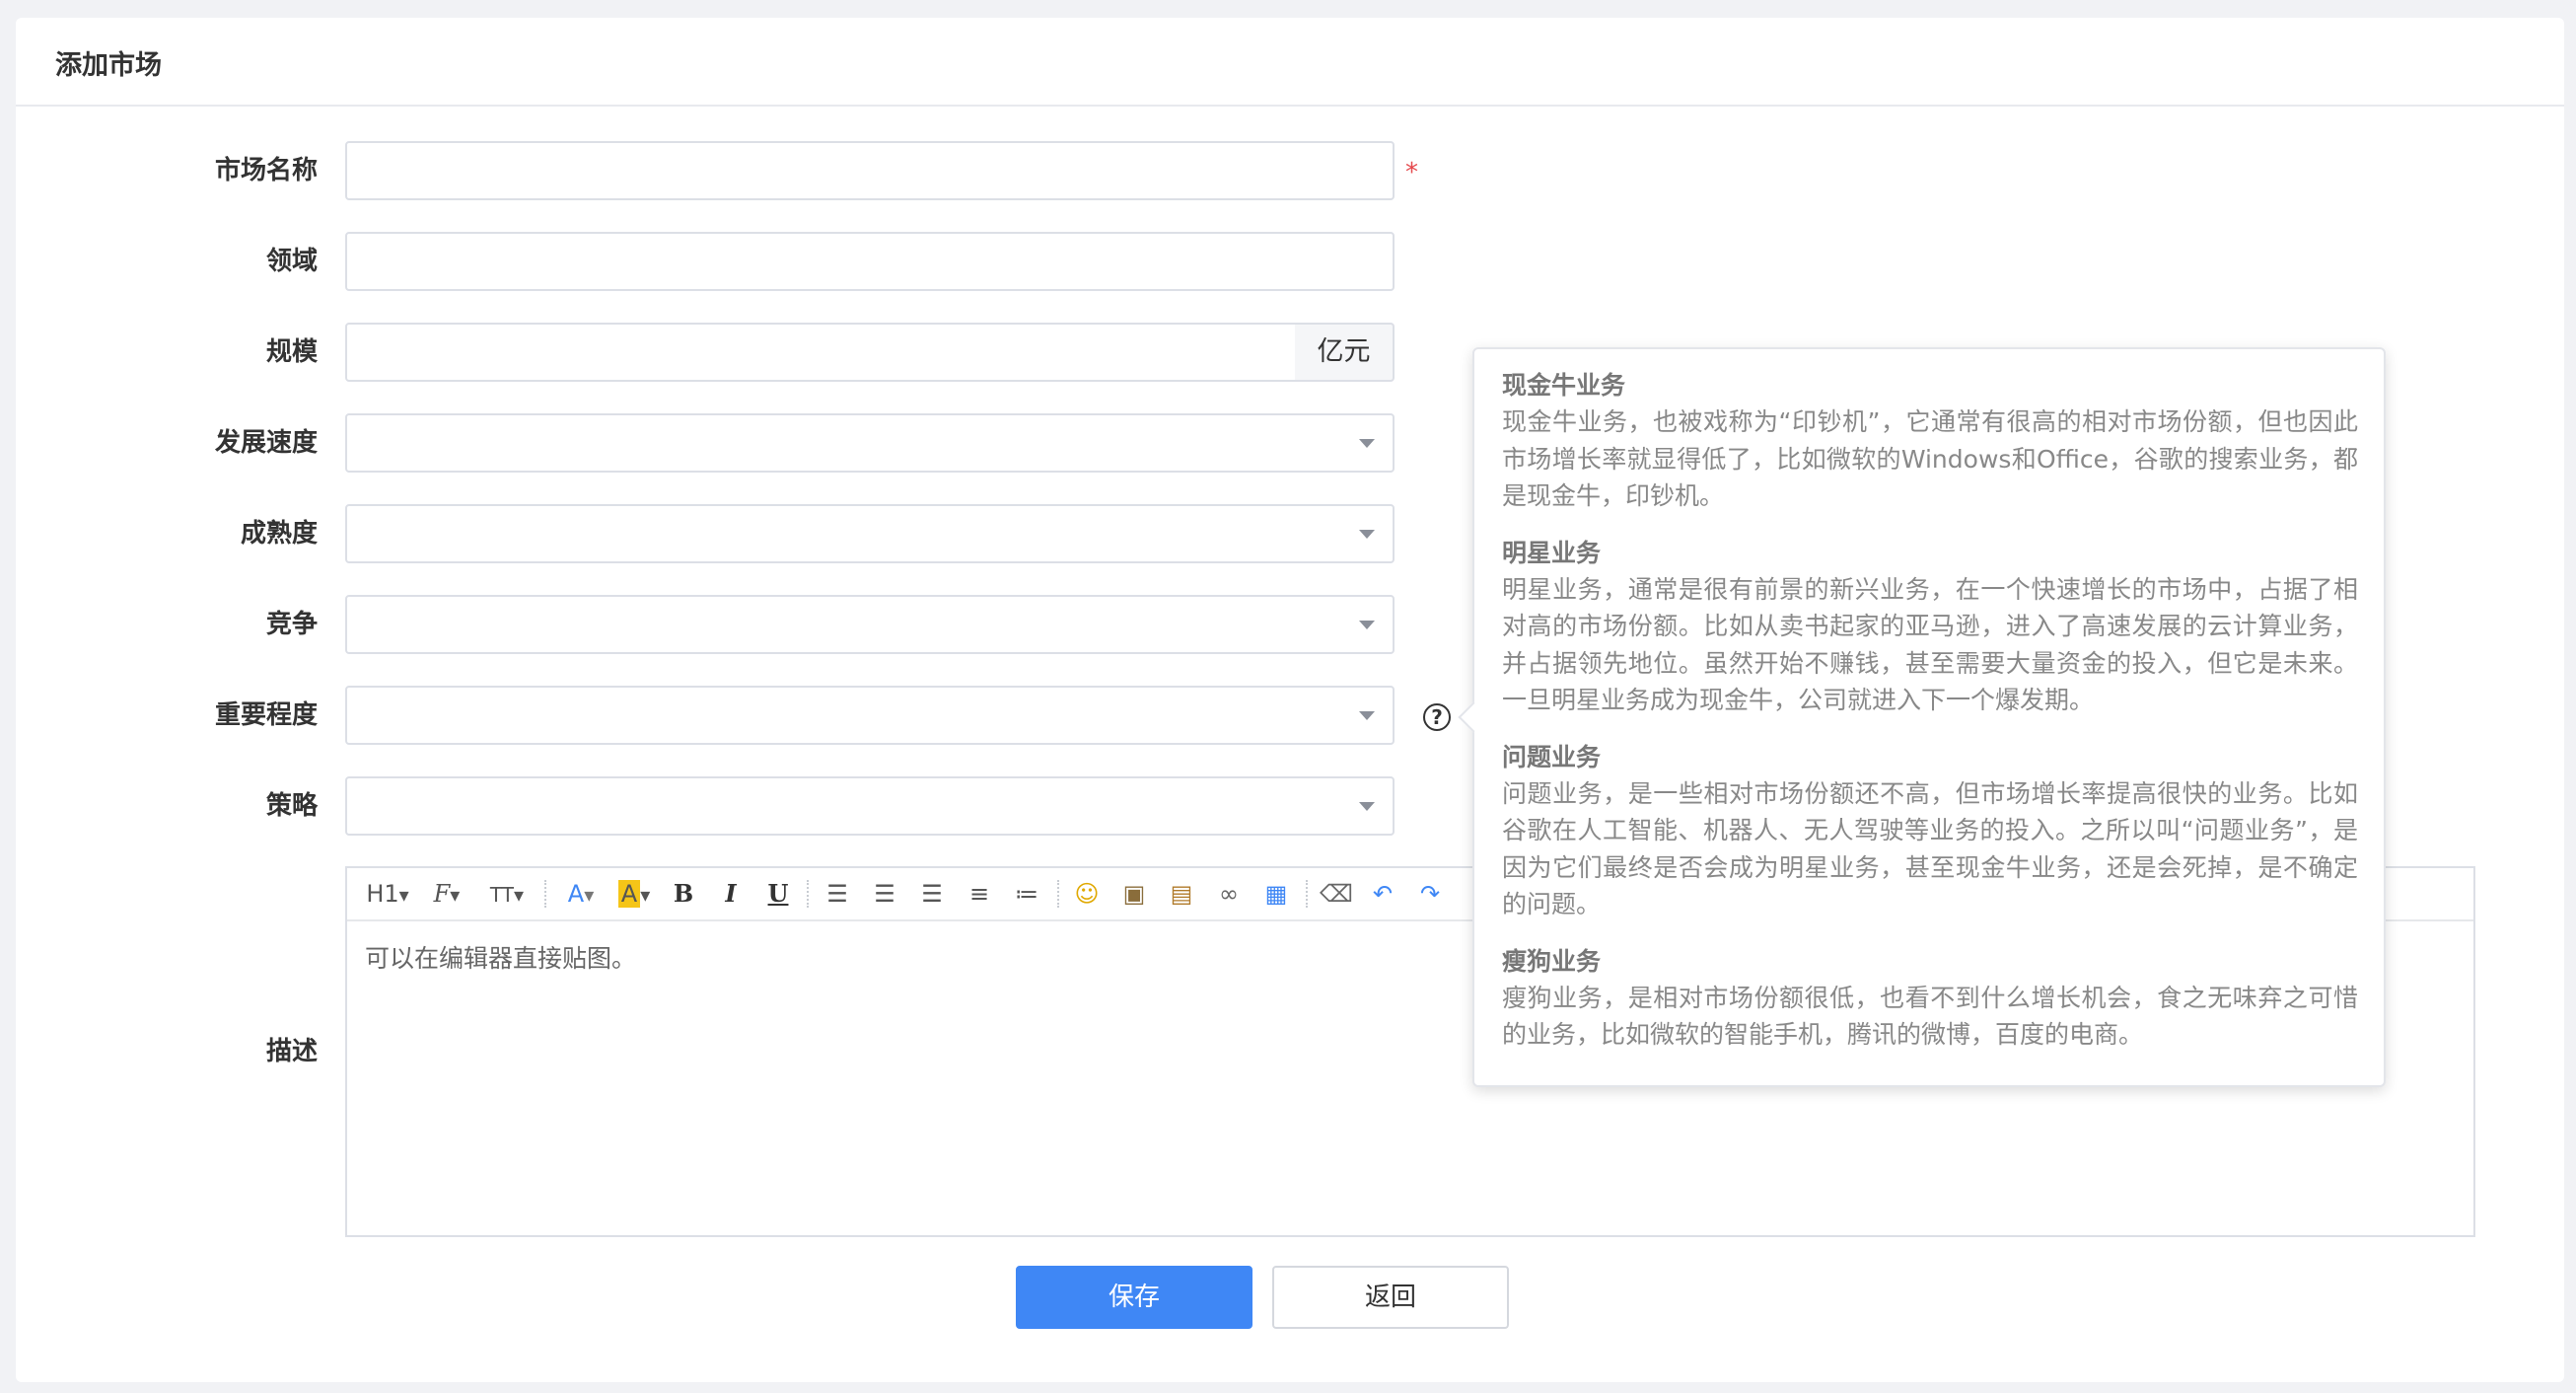 The image size is (2576, 1393). Describe the element at coordinates (870, 716) in the screenshot. I see `importance-select` at that location.